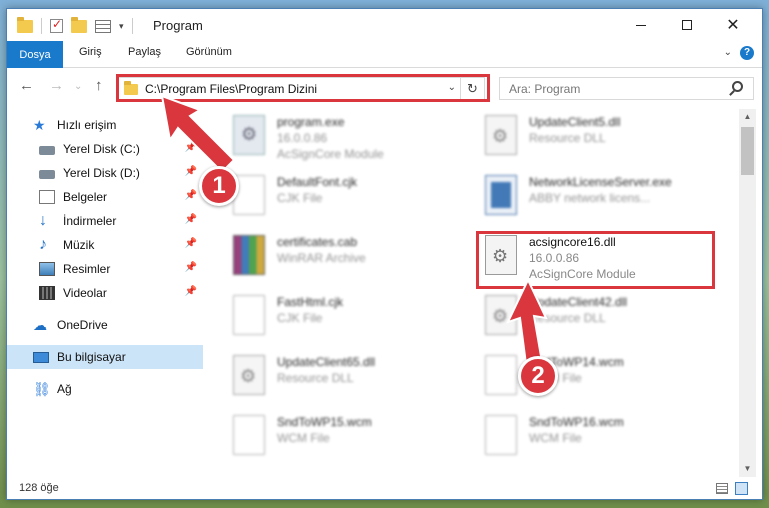  I want to click on cloud-icon: ☁, so click(40, 325).